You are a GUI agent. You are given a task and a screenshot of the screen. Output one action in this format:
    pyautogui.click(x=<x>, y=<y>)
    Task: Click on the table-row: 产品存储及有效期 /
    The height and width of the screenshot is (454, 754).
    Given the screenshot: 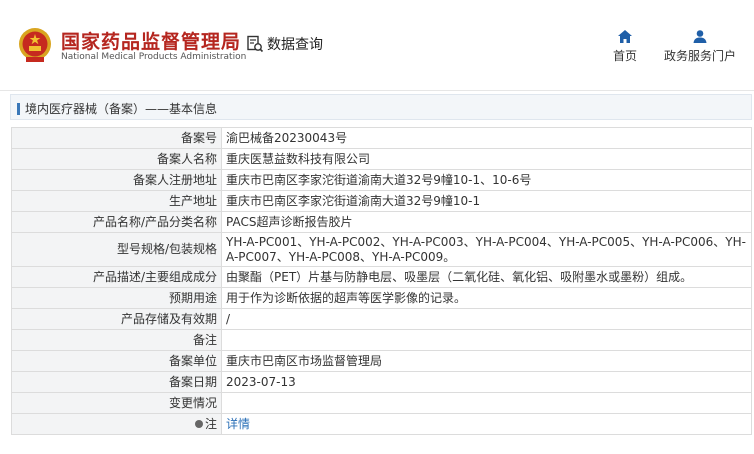 What is the action you would take?
    pyautogui.click(x=381, y=319)
    